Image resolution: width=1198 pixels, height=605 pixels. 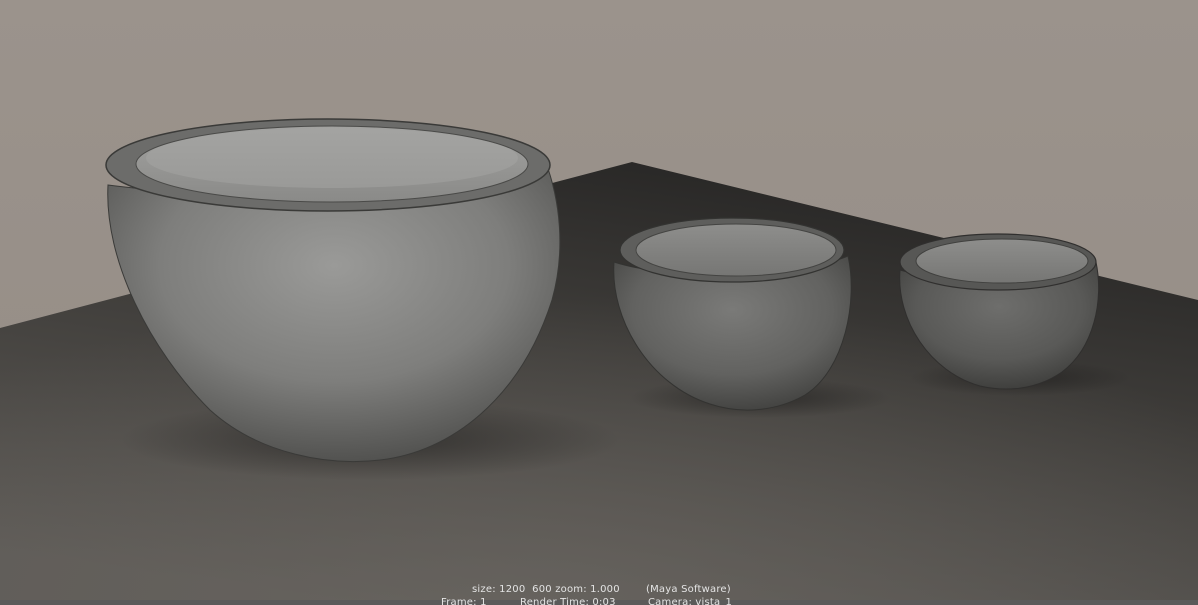 I want to click on camera-name-text: Camera: vista_1, so click(x=690, y=601).